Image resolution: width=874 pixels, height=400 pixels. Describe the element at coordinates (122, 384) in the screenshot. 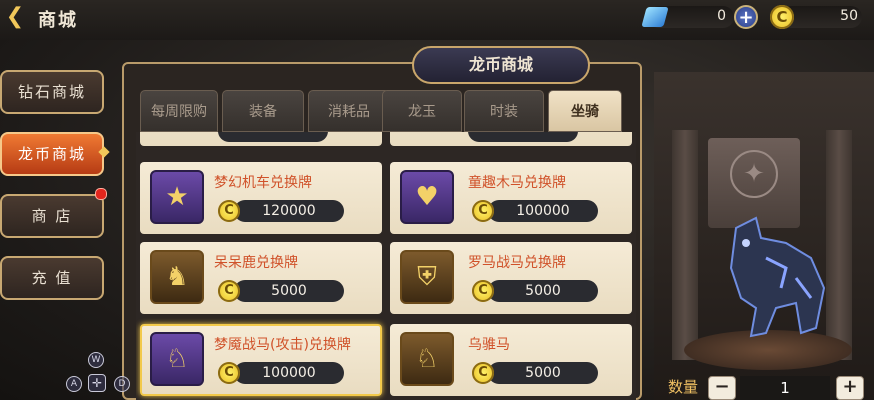

I see `key-d-icon: D` at that location.